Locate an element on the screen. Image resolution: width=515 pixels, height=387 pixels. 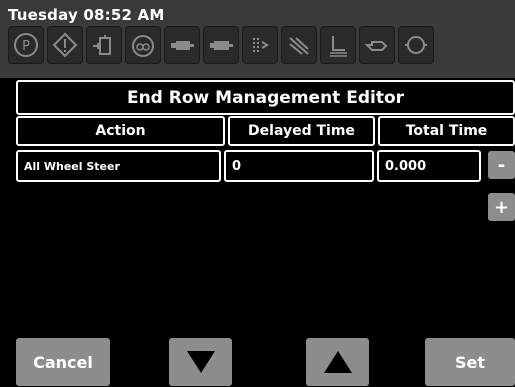
parking-brake-icon: P is located at coordinates (26, 45).